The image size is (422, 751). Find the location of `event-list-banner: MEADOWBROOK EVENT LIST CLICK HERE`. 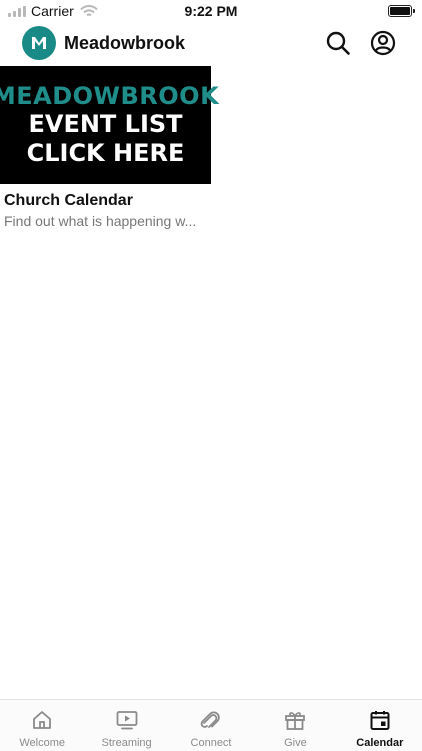

event-list-banner: MEADOWBROOK EVENT LIST CLICK HERE is located at coordinates (109, 125).